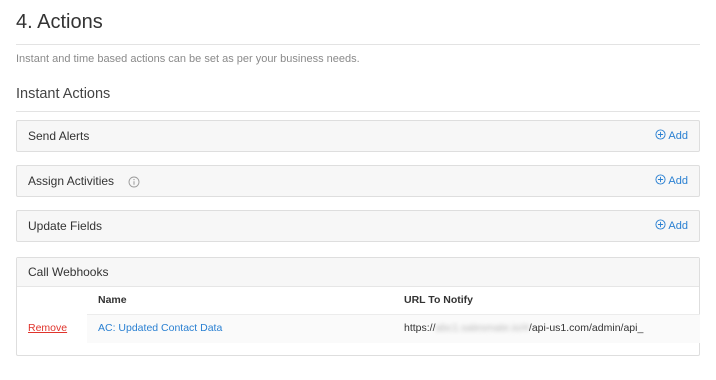 The image size is (716, 380). What do you see at coordinates (678, 226) in the screenshot?
I see `update-fields-add-label: Add` at bounding box center [678, 226].